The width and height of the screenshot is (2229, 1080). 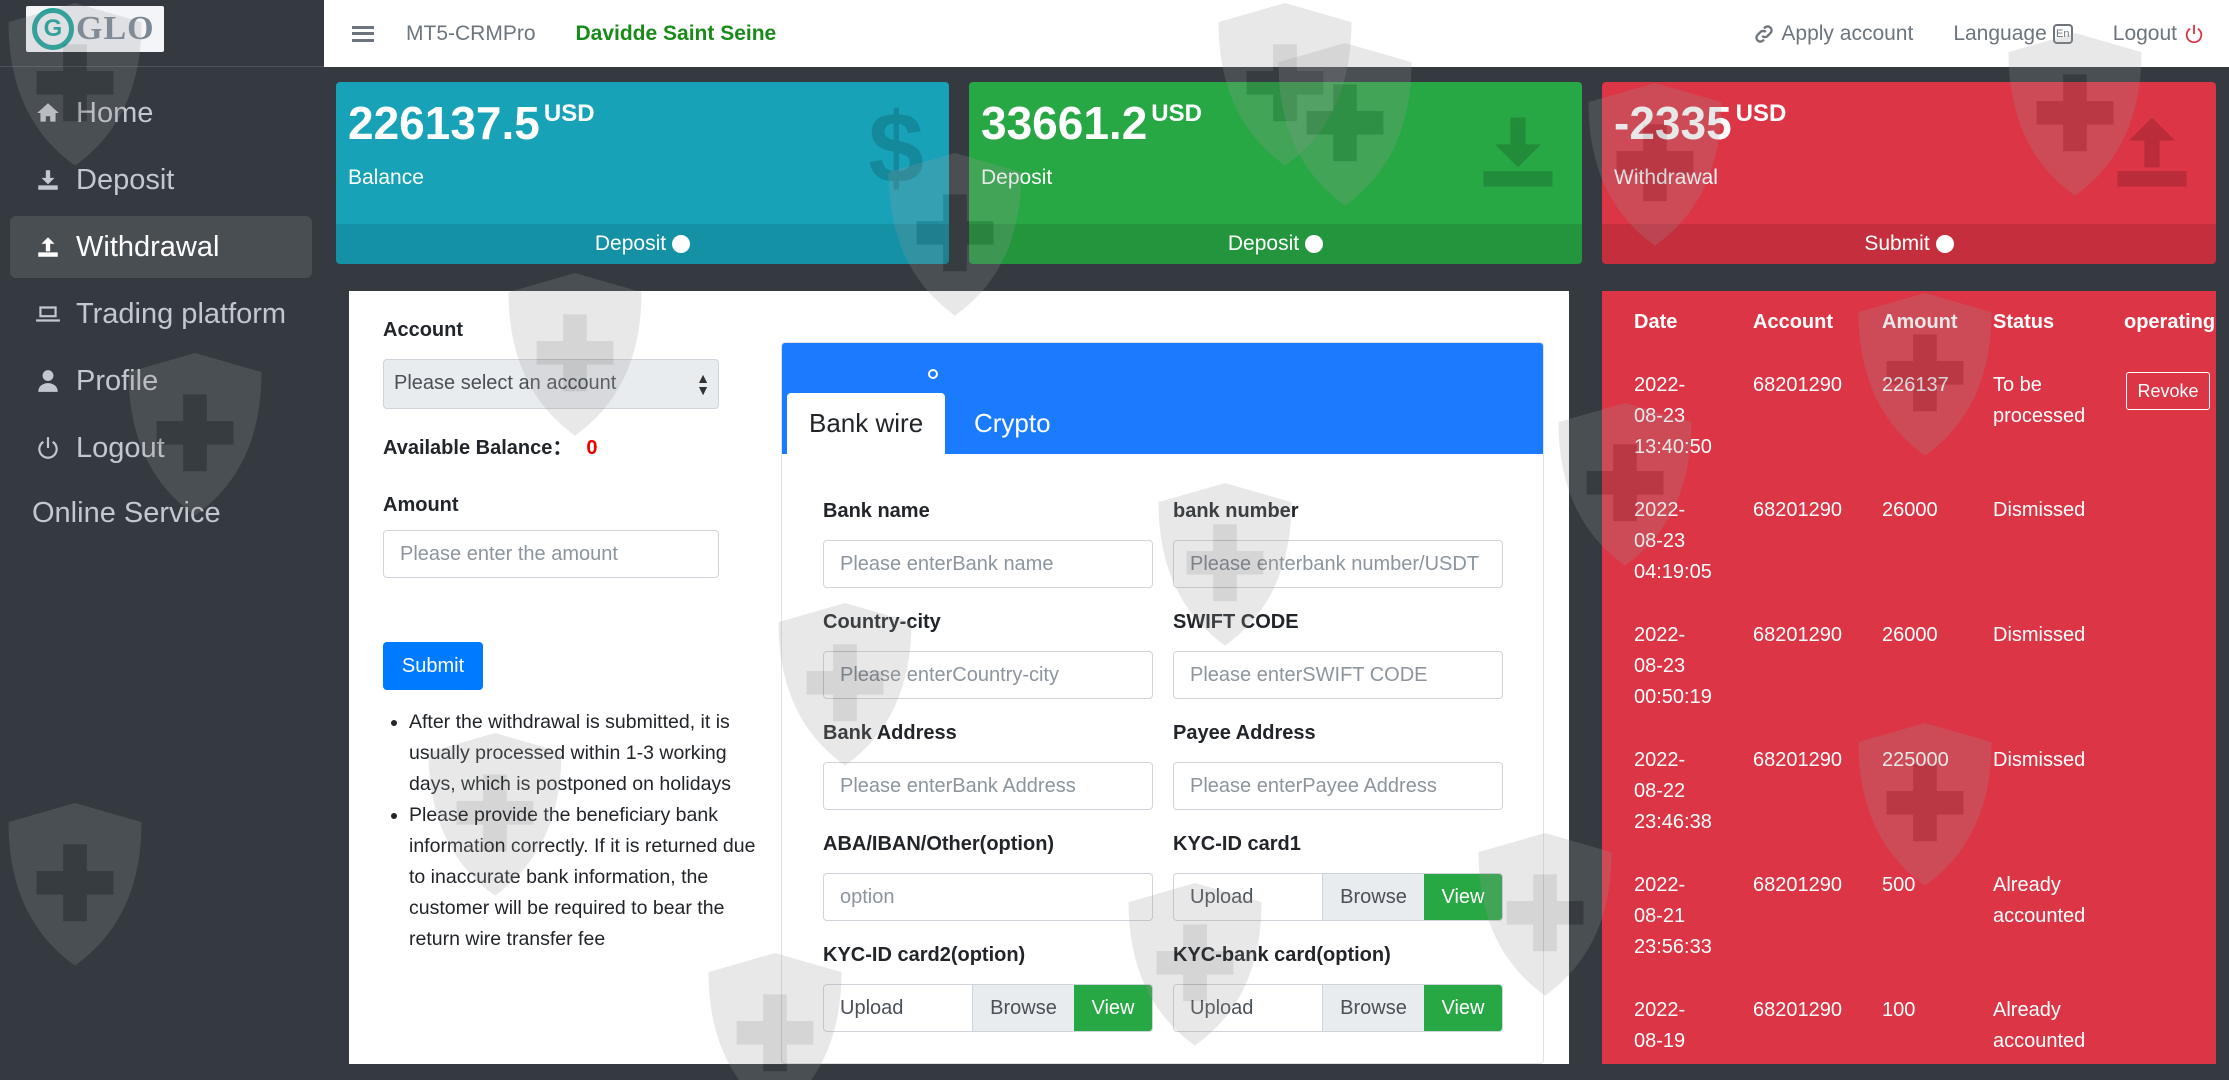 I want to click on balance-footer-label: Deposit, so click(x=630, y=243).